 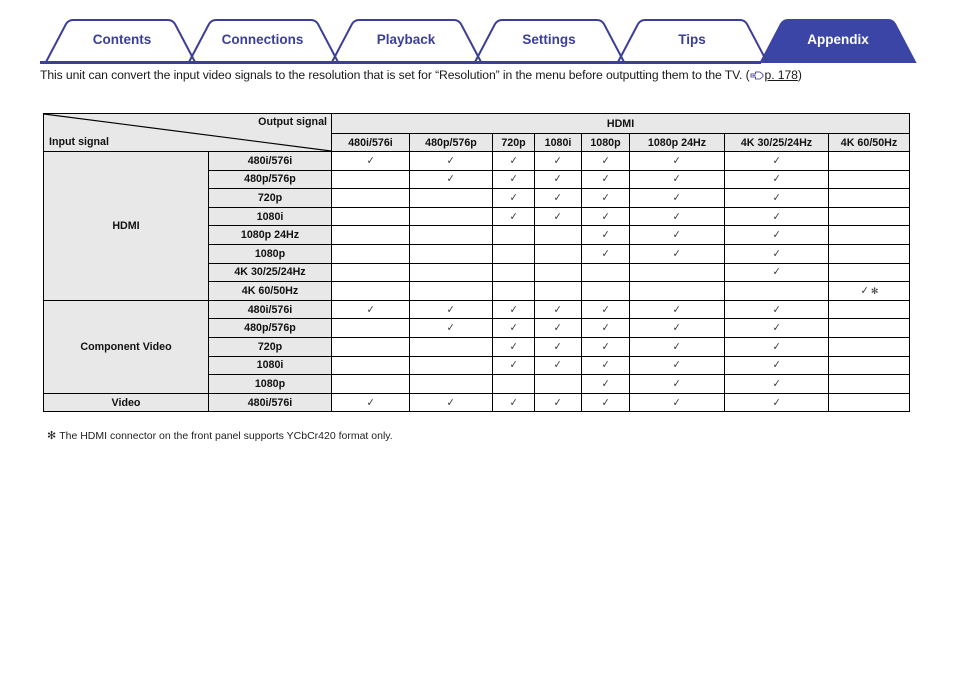 What do you see at coordinates (262, 39) in the screenshot?
I see `tab-connections: Connections` at bounding box center [262, 39].